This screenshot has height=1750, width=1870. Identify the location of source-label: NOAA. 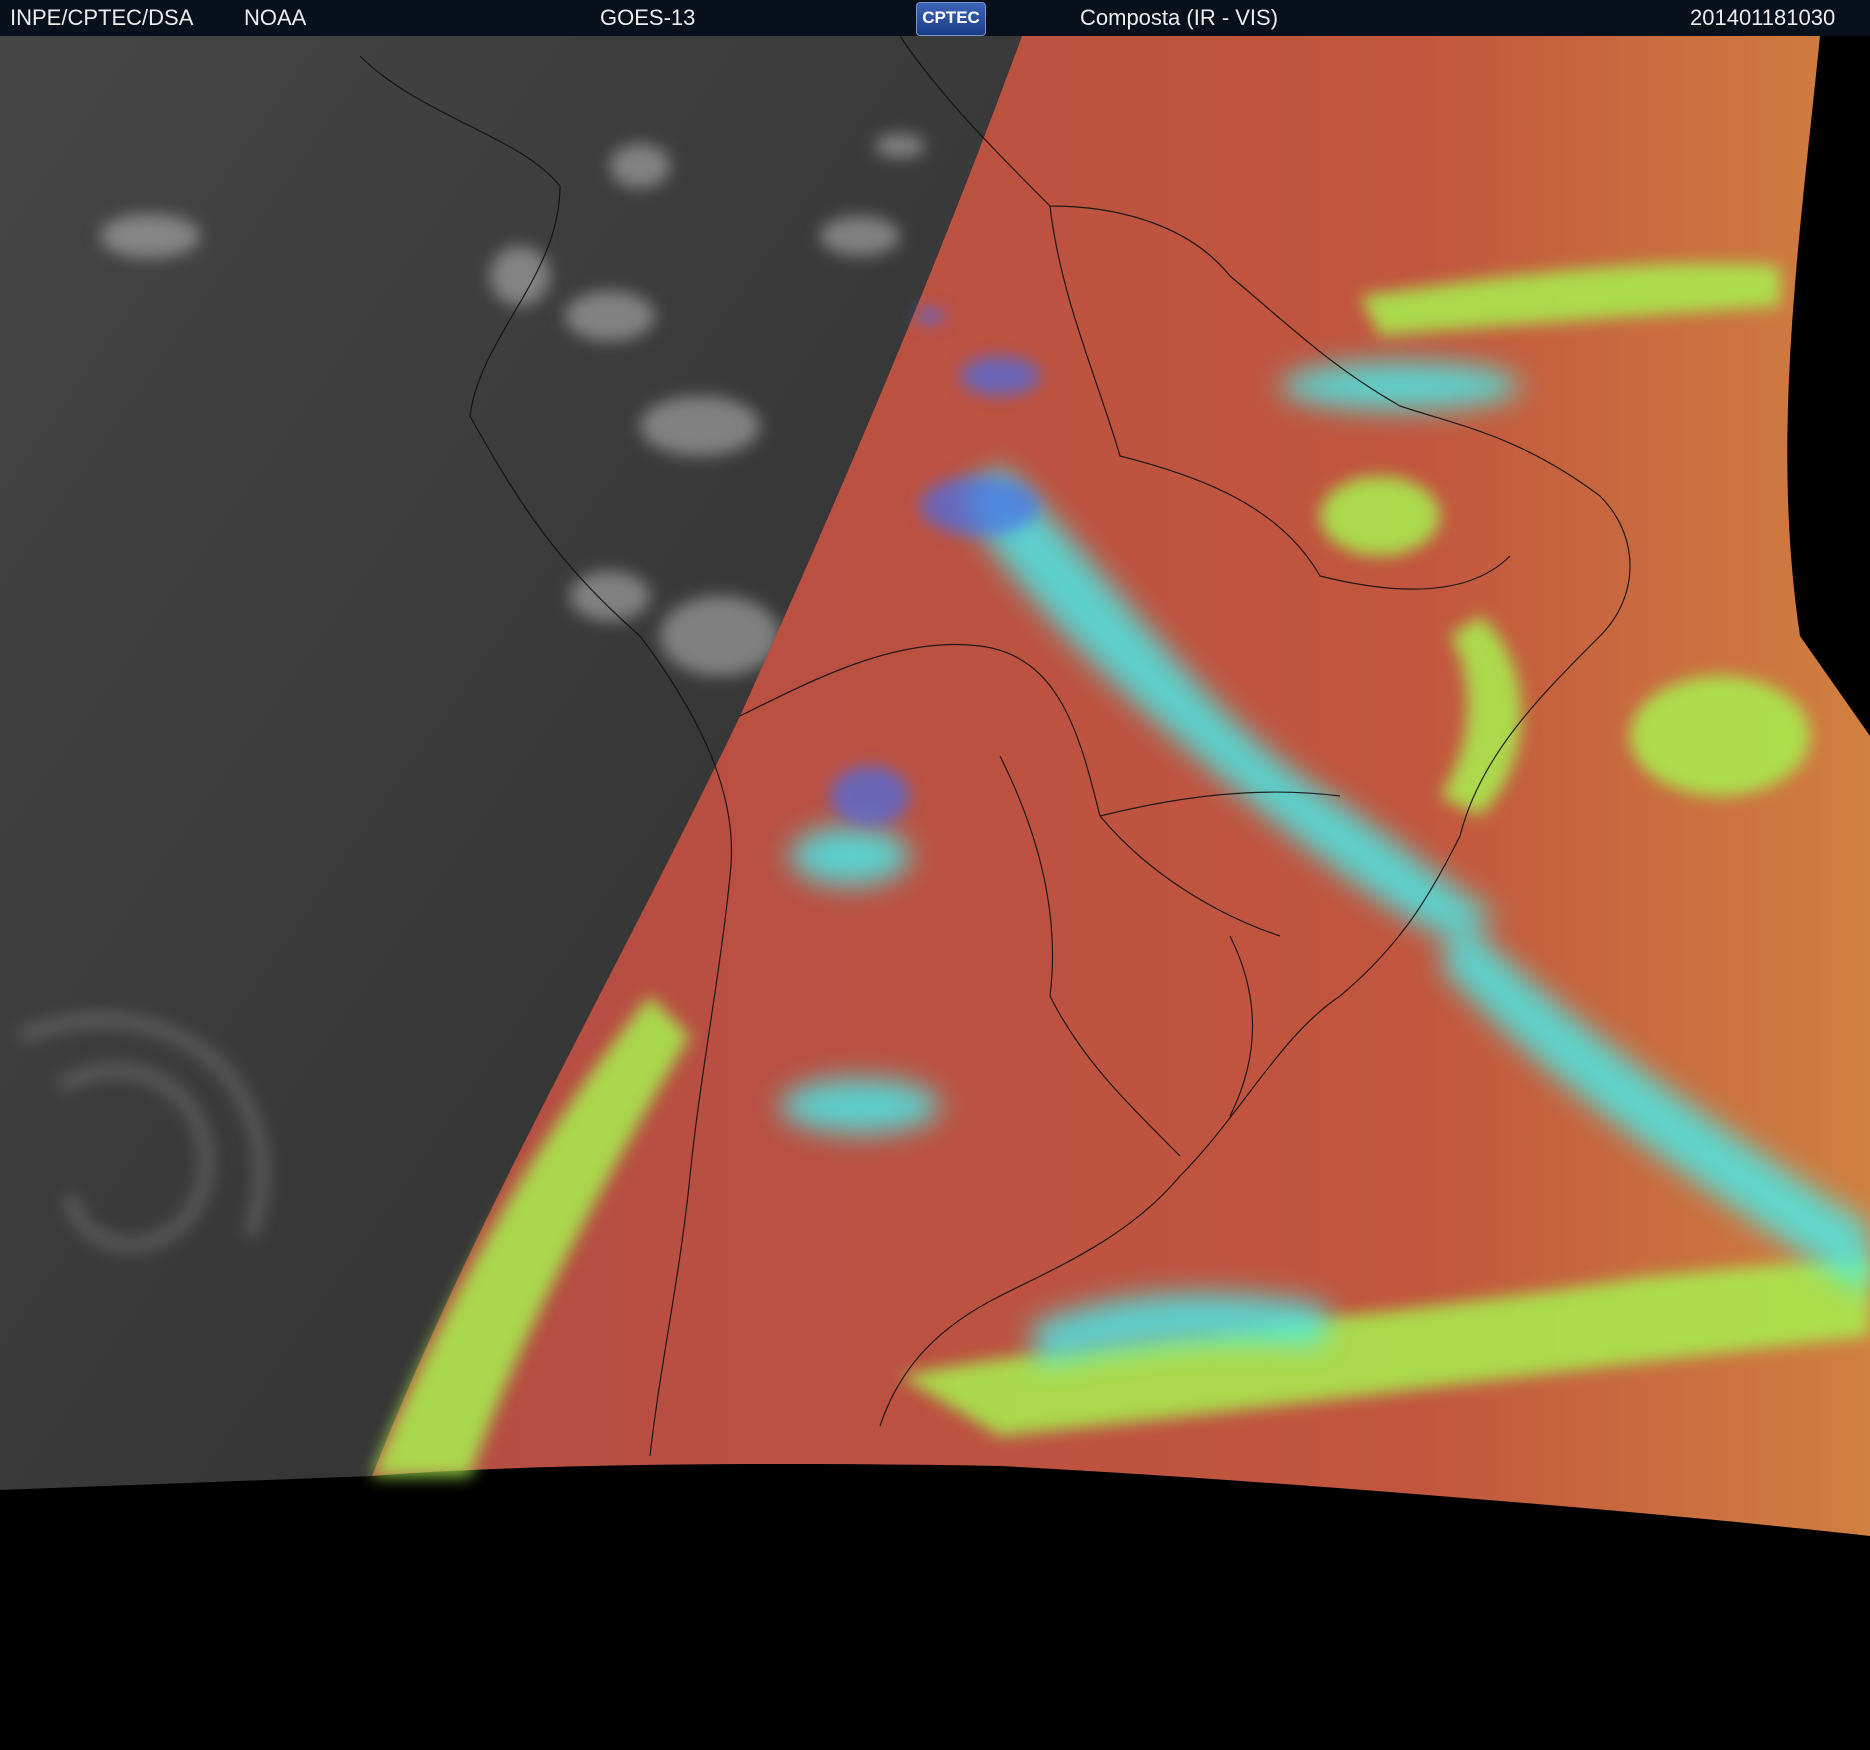
(275, 17).